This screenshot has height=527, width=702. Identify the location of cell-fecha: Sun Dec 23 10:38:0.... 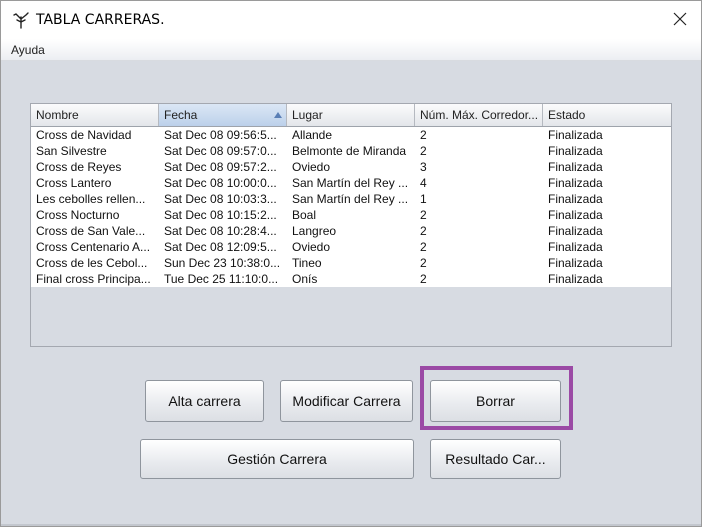
(222, 263).